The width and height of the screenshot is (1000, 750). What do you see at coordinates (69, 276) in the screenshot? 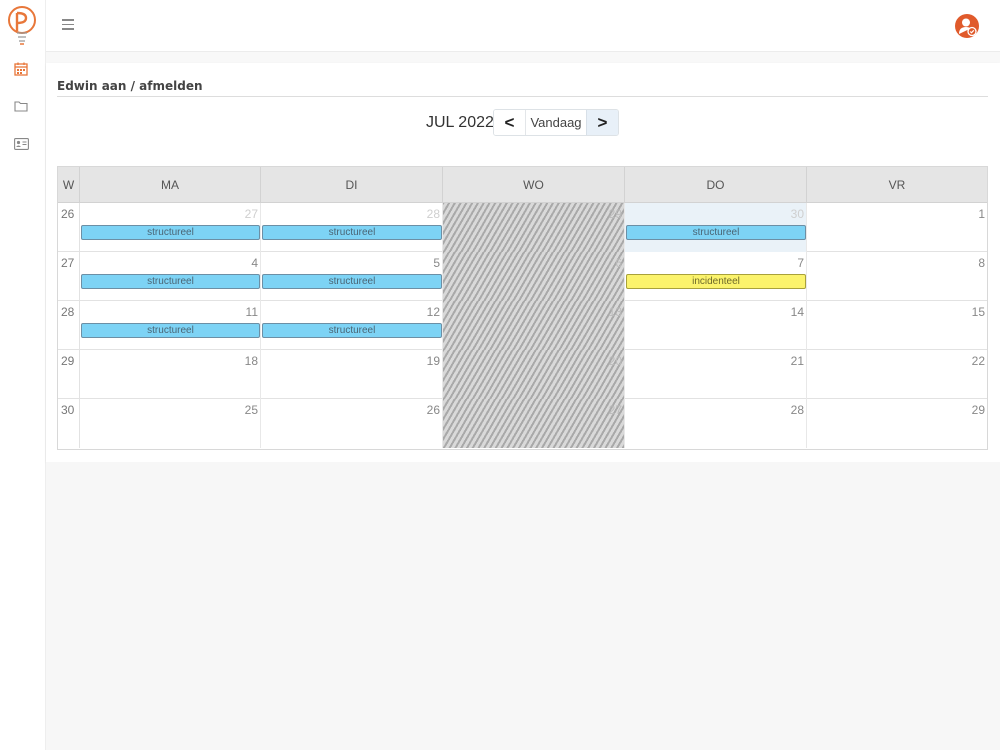
I see `week-number: 27` at bounding box center [69, 276].